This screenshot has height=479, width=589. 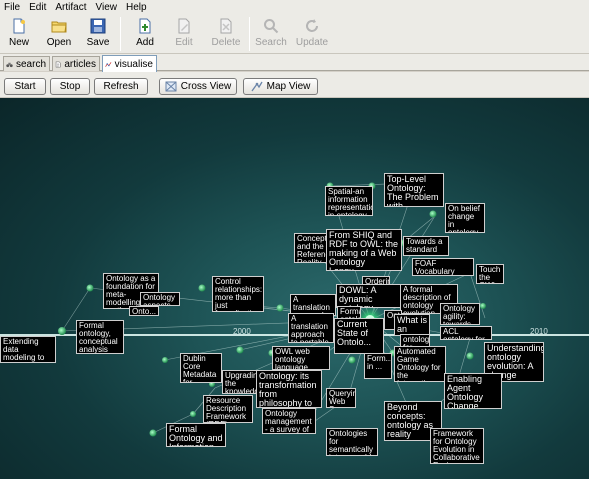 I want to click on cross-view-button: Cross View, so click(x=198, y=86).